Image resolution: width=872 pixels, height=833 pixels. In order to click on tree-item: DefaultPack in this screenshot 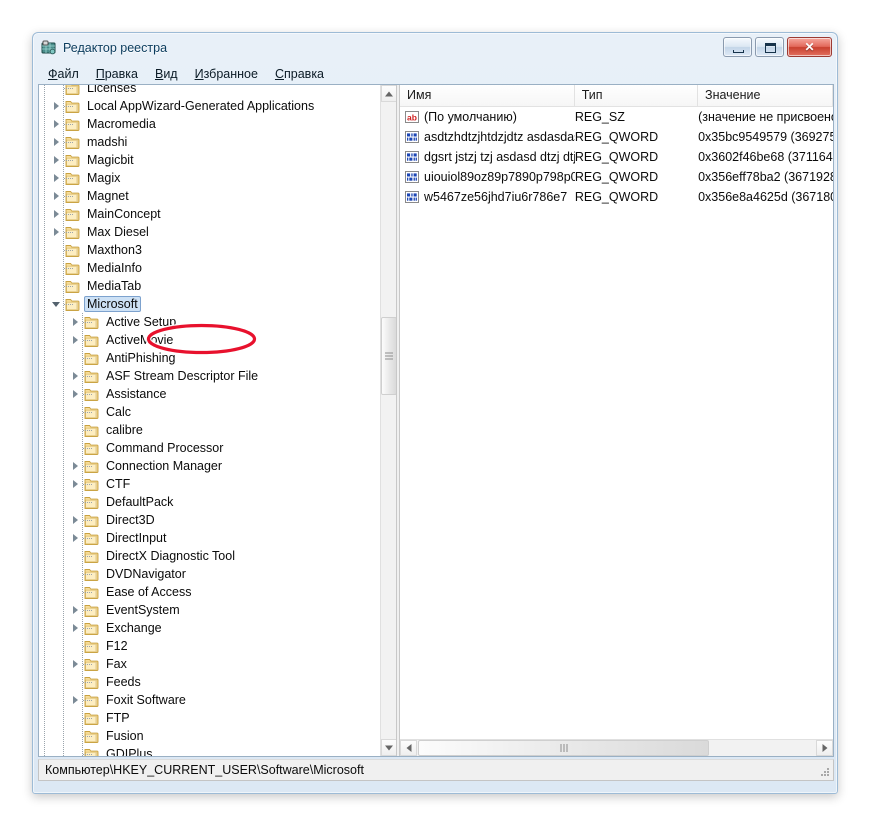, I will do `click(209, 502)`.